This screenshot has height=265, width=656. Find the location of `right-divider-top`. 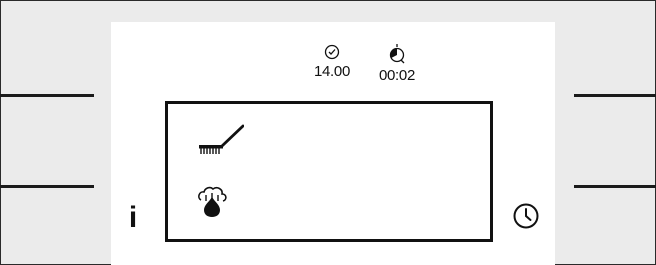

right-divider-top is located at coordinates (615, 95).